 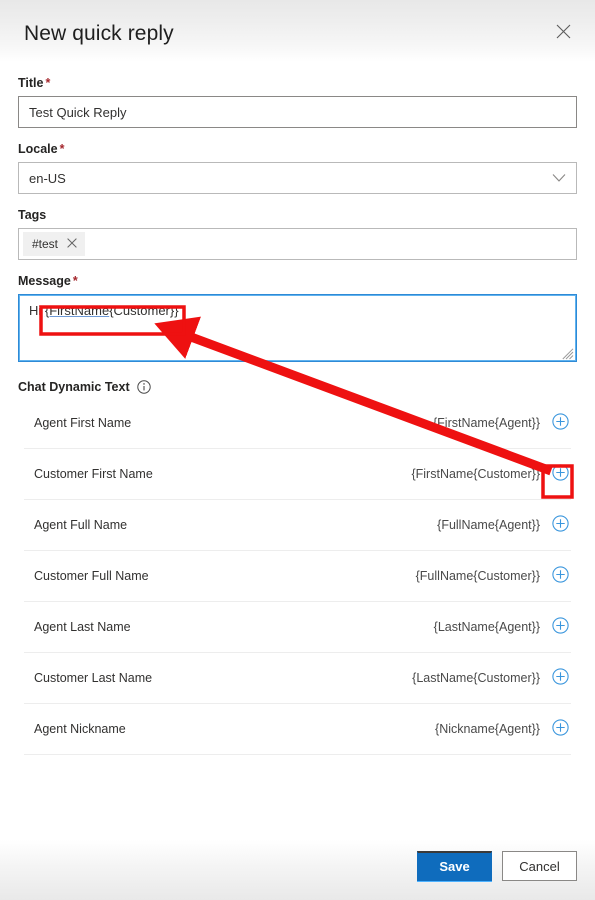 I want to click on close-button, so click(x=563, y=33).